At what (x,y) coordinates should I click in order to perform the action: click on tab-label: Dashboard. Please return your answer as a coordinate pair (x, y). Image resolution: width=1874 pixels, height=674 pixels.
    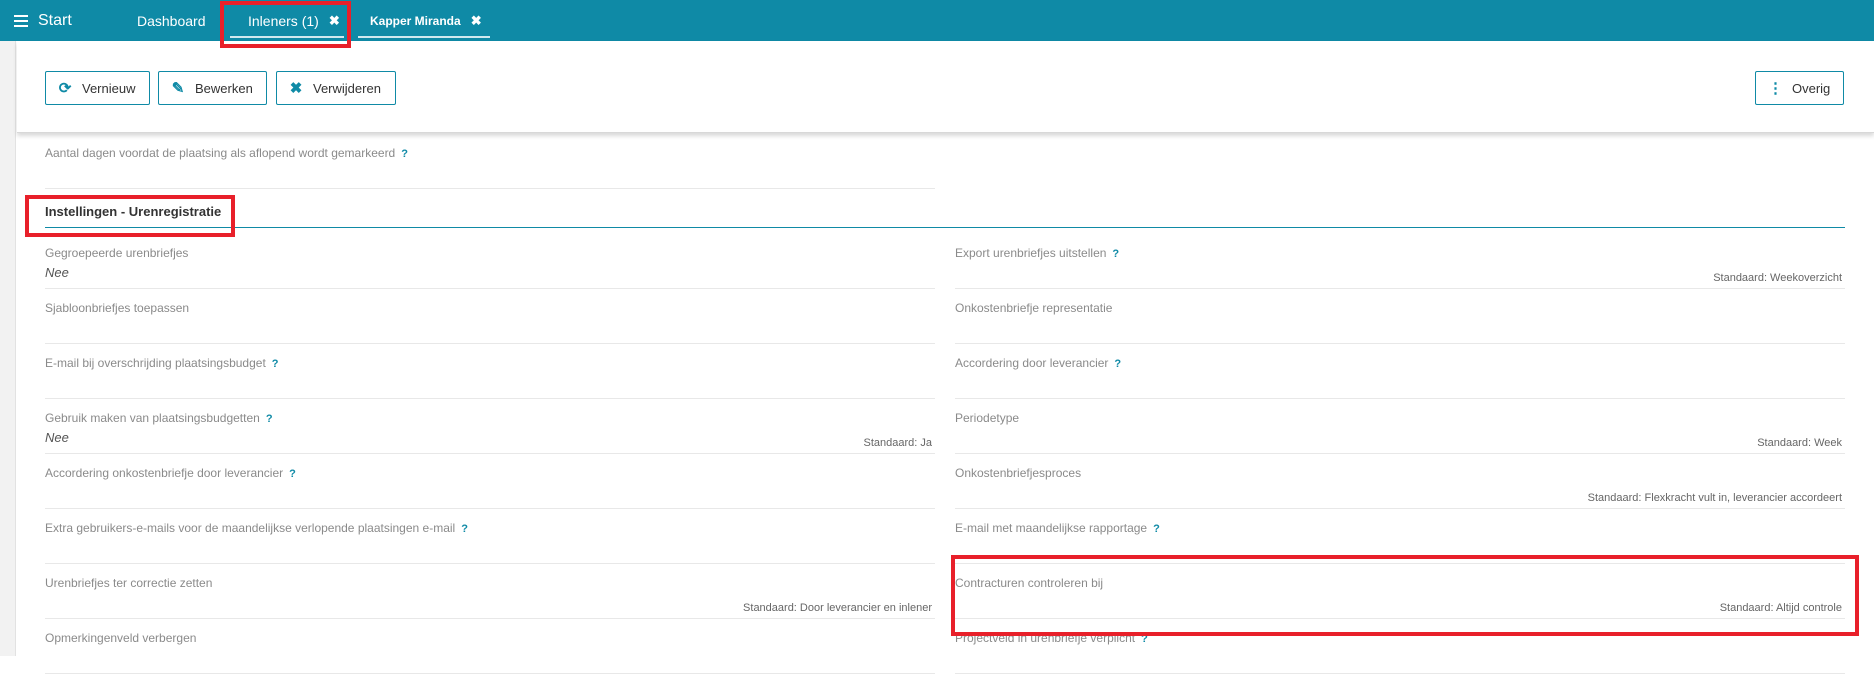
    Looking at the image, I should click on (171, 20).